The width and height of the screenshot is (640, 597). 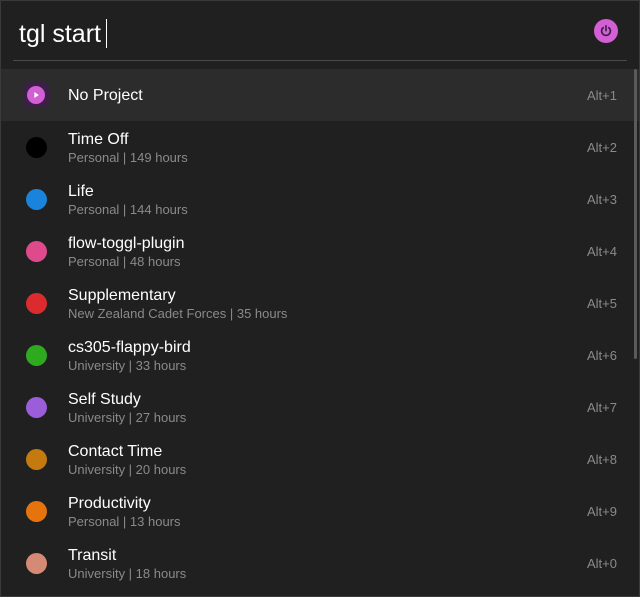 What do you see at coordinates (104, 399) in the screenshot?
I see `result-title: Self Study` at bounding box center [104, 399].